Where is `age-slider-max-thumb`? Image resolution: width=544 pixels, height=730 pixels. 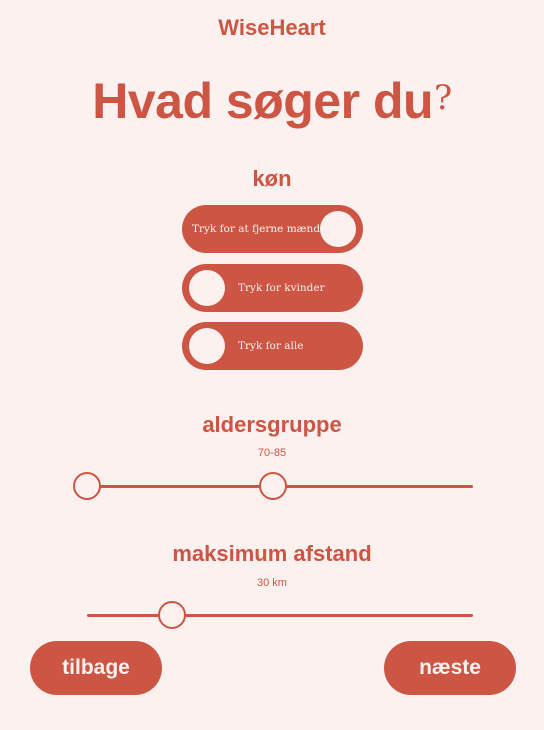
age-slider-max-thumb is located at coordinates (273, 486).